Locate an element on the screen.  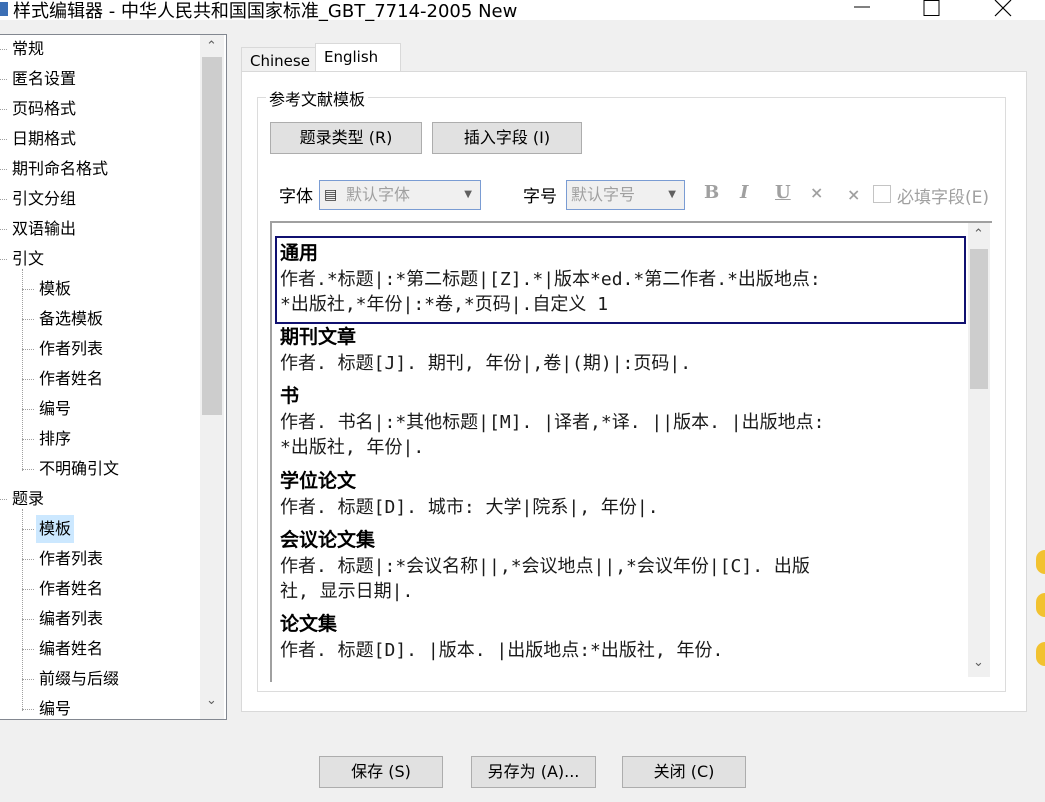
tree-item: 引文 is located at coordinates (28, 259).